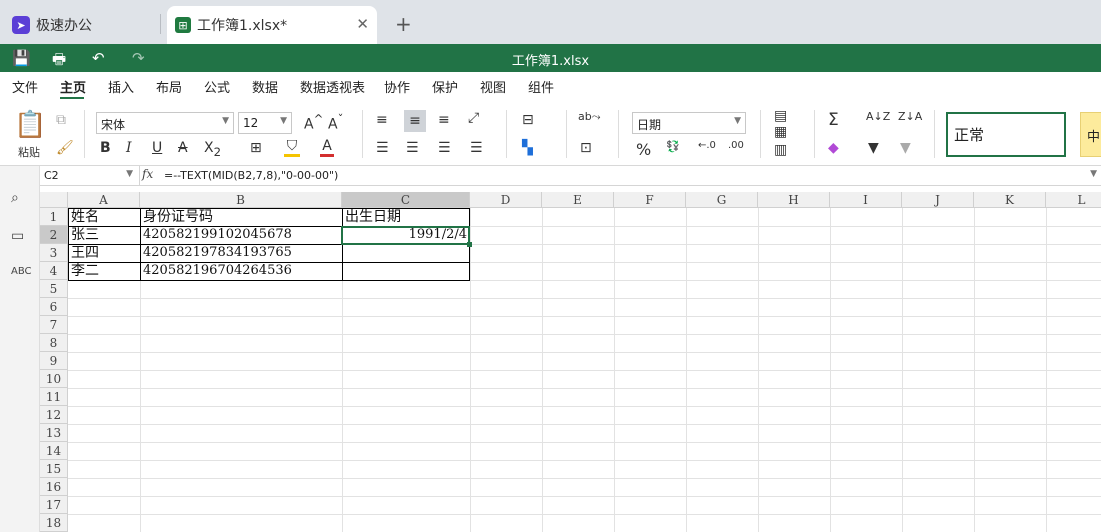 Image resolution: width=1101 pixels, height=532 pixels. What do you see at coordinates (445, 86) in the screenshot?
I see `menu-protect: 保护` at bounding box center [445, 86].